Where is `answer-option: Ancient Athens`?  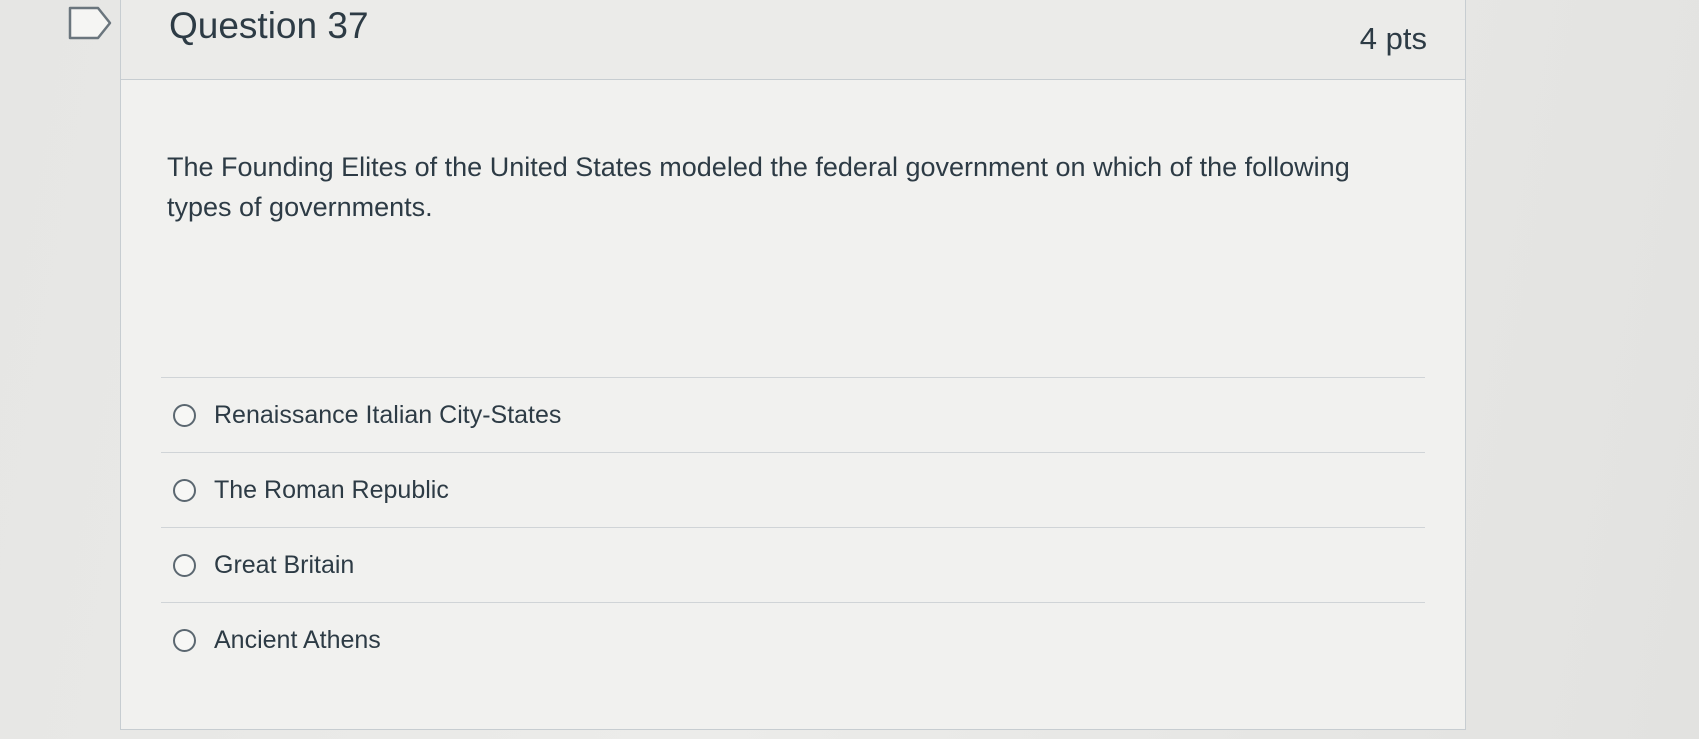 answer-option: Ancient Athens is located at coordinates (793, 640).